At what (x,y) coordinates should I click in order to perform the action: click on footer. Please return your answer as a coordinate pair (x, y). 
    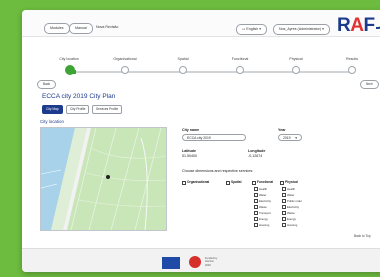
    Looking at the image, I should click on (201, 260).